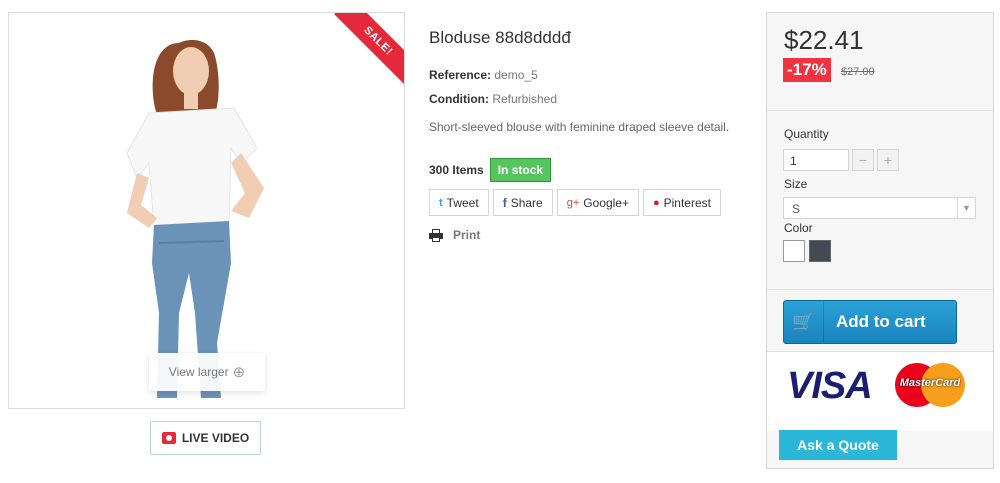  I want to click on live-video-button: LIVE VIDEO, so click(205, 438).